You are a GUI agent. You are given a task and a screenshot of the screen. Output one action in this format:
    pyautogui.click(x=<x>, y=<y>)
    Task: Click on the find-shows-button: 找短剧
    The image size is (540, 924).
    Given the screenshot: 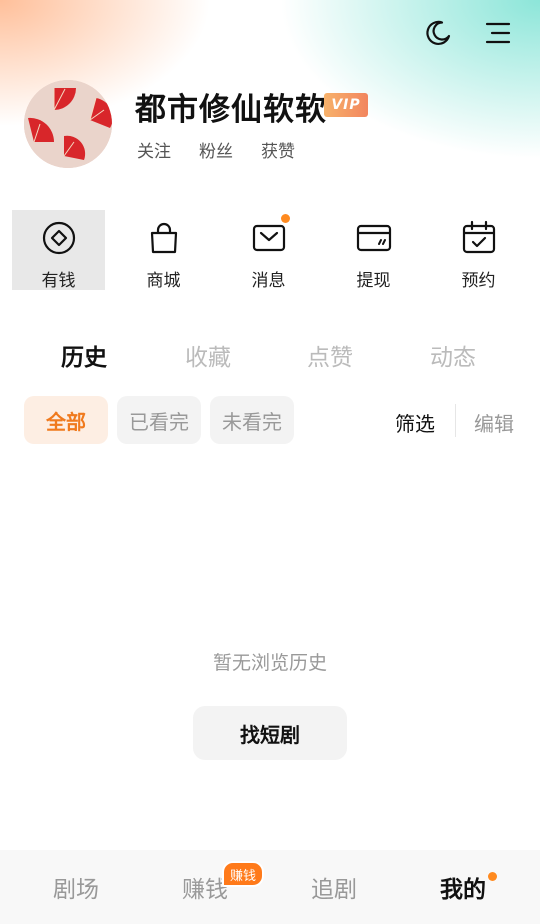 What is the action you would take?
    pyautogui.click(x=270, y=733)
    